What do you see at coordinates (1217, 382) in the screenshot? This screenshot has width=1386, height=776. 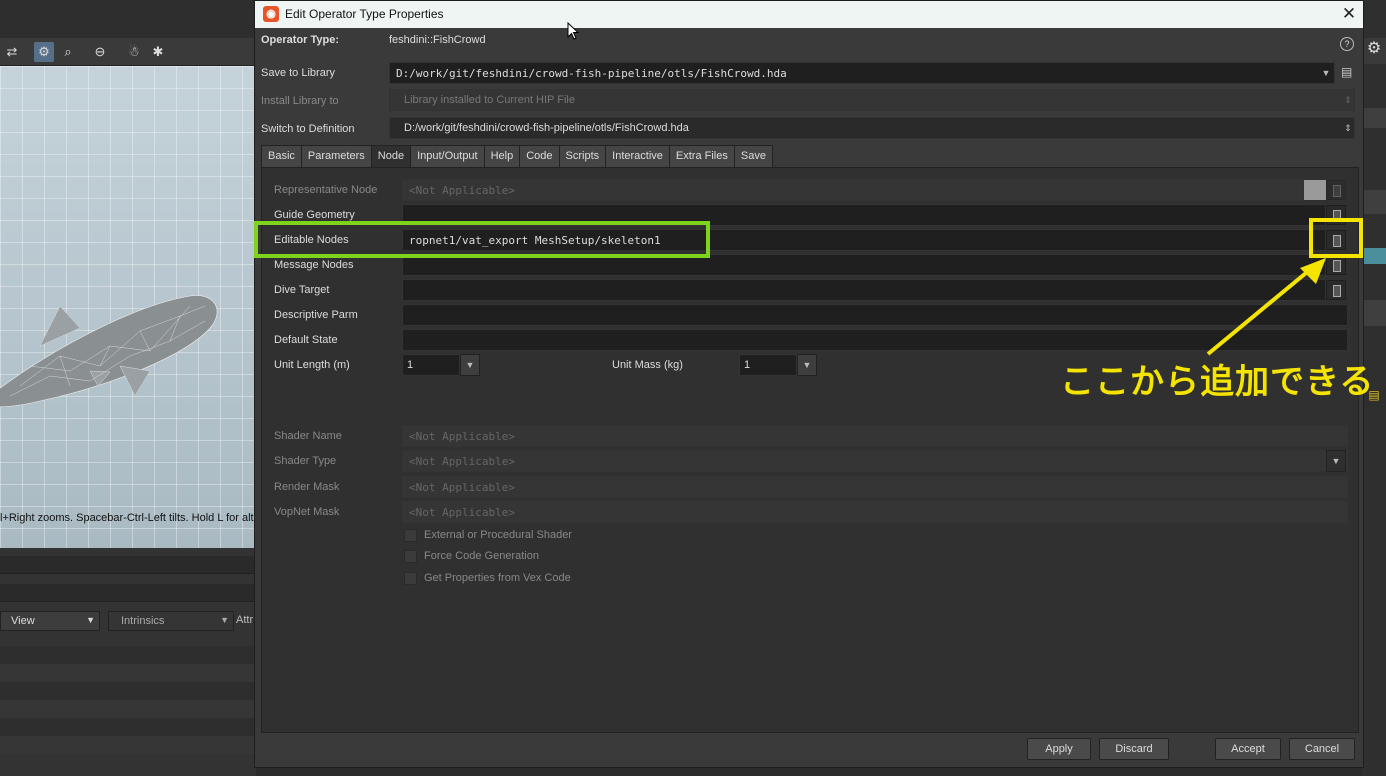 I see `annotation-text: ここから追加できる` at bounding box center [1217, 382].